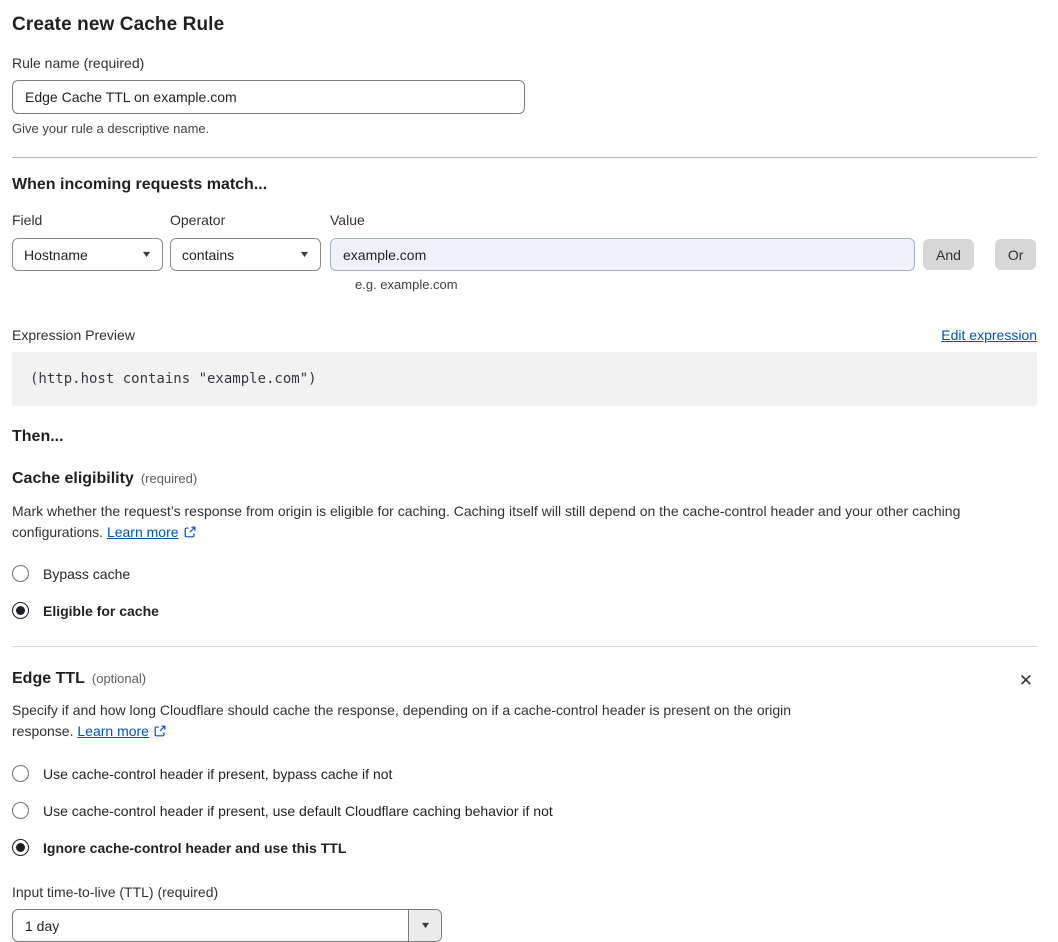 This screenshot has height=942, width=1058. I want to click on operator-select-value: contains, so click(208, 254).